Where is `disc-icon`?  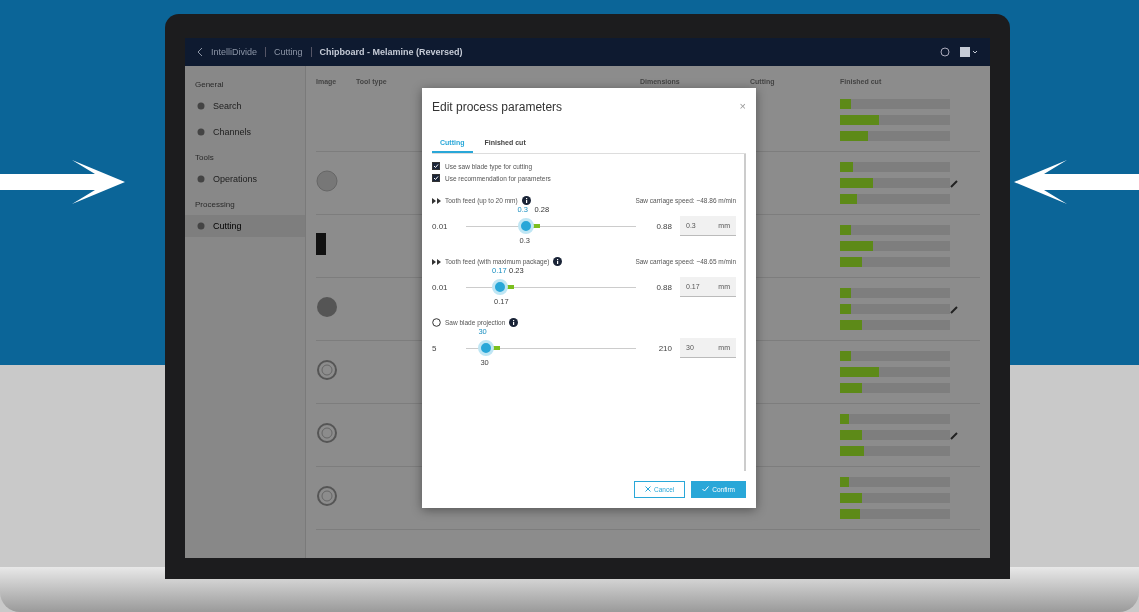
disc-icon is located at coordinates (327, 307).